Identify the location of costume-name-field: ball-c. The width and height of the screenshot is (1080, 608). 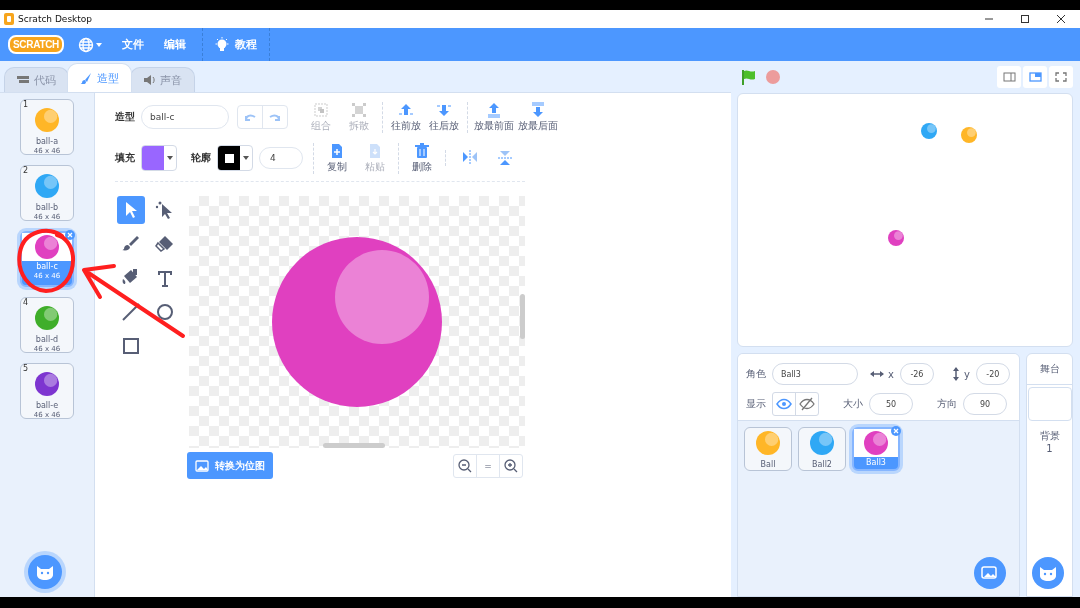
(185, 117).